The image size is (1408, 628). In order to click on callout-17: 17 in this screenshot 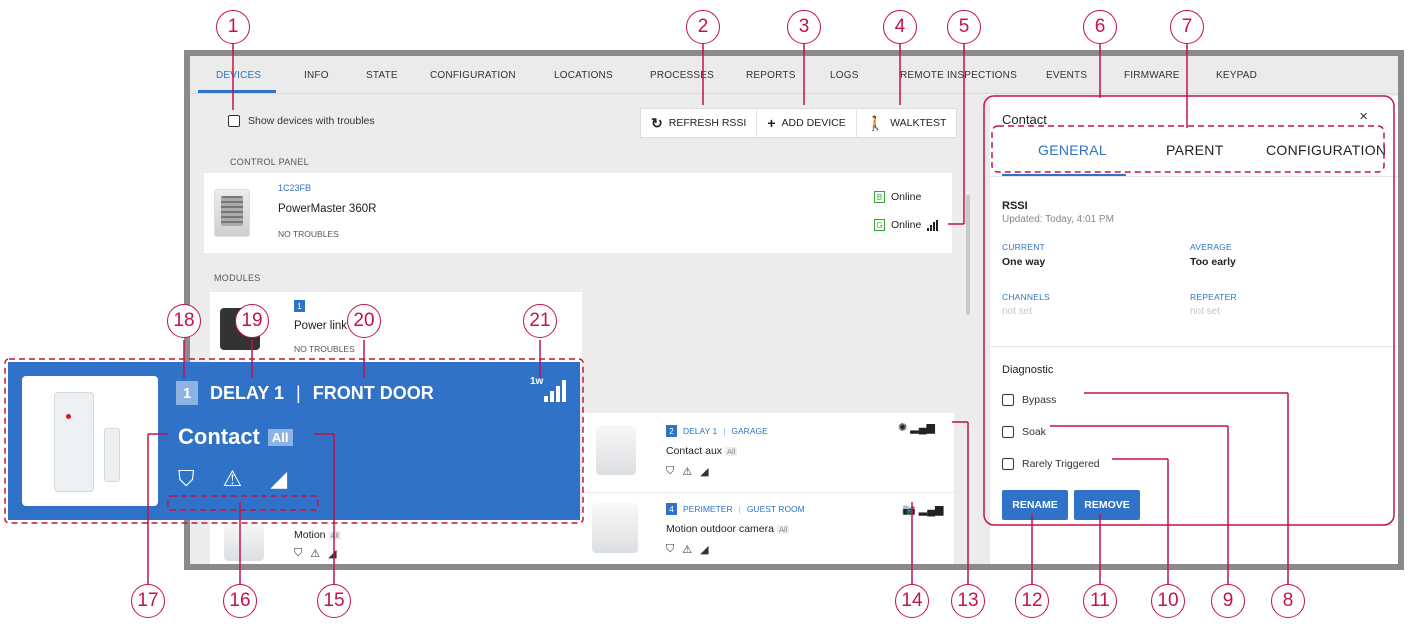, I will do `click(148, 601)`.